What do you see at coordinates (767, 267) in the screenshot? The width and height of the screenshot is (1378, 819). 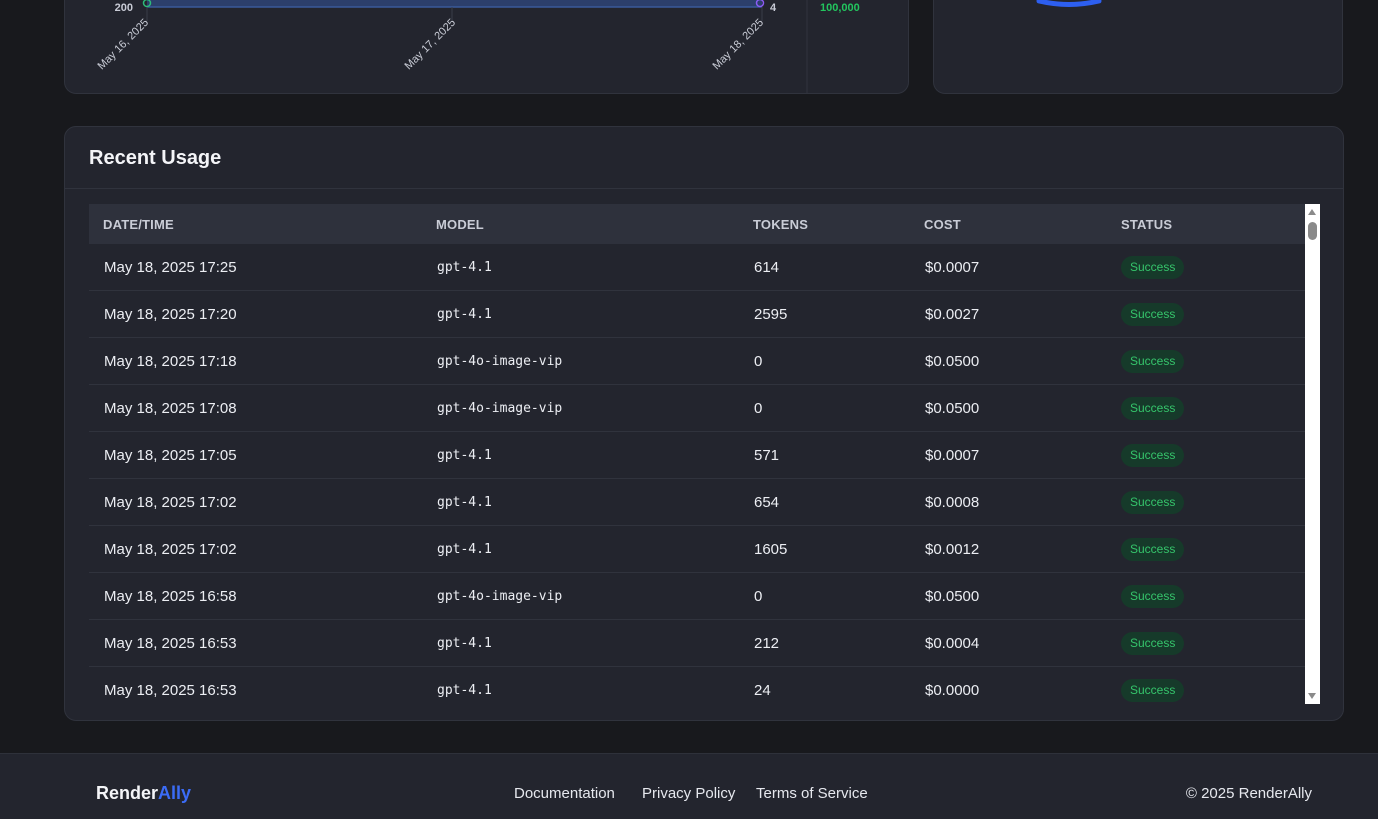 I see `cell-tokens: 614` at bounding box center [767, 267].